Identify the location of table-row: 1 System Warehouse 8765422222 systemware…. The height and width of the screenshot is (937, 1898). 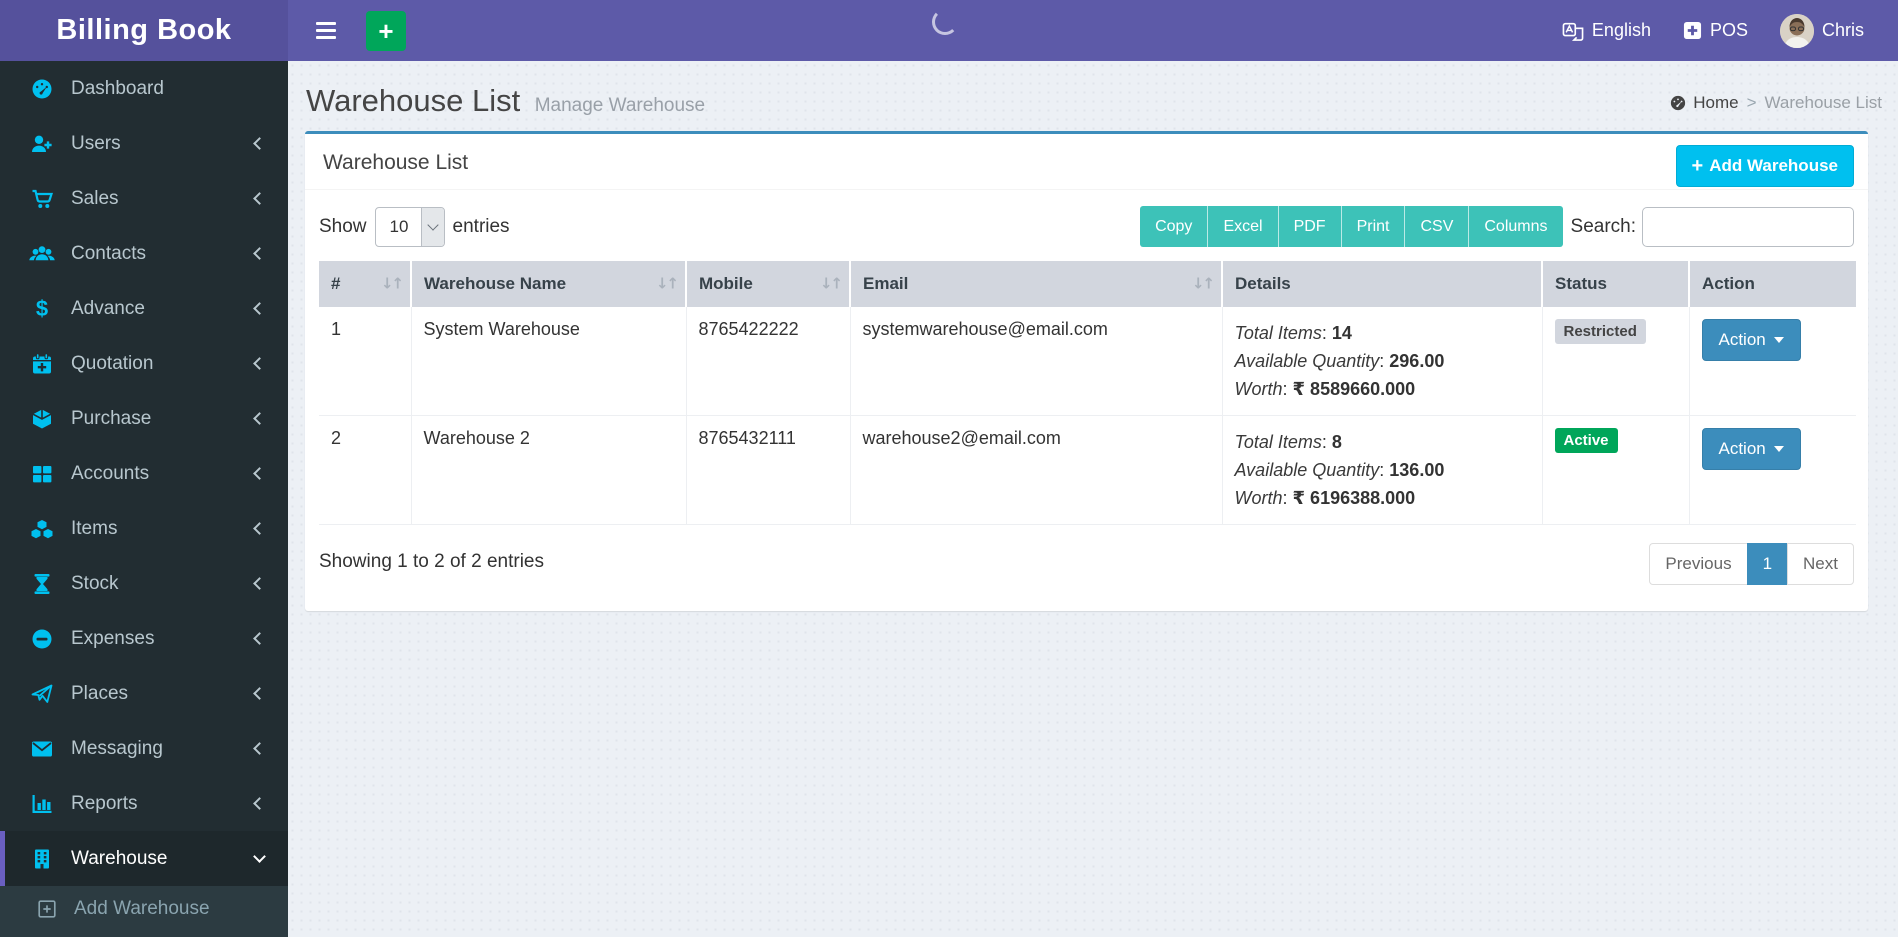
(1087, 361).